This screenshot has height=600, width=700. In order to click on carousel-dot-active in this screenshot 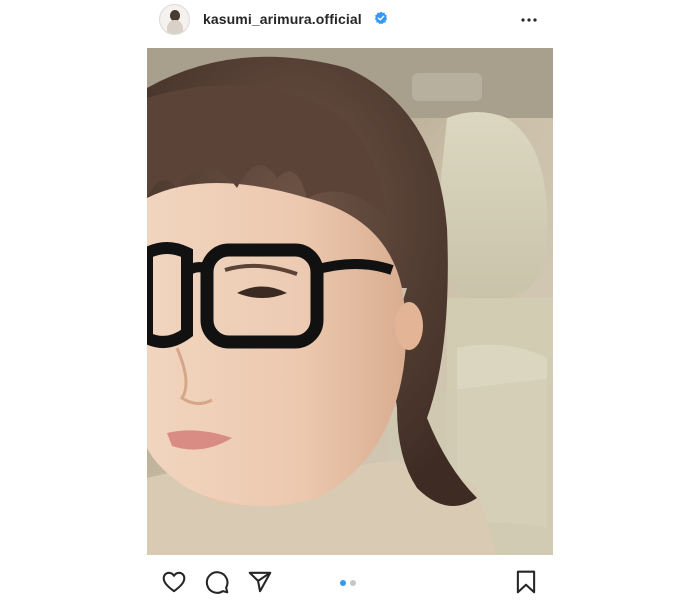, I will do `click(343, 583)`.